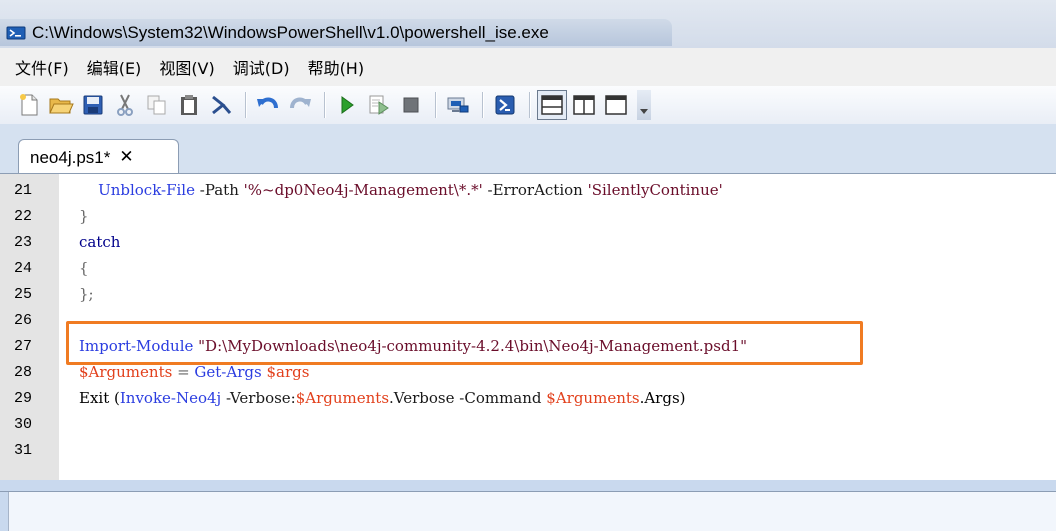 Image resolution: width=1056 pixels, height=531 pixels. What do you see at coordinates (70, 157) in the screenshot?
I see `tab-label: neo4j.ps1*` at bounding box center [70, 157].